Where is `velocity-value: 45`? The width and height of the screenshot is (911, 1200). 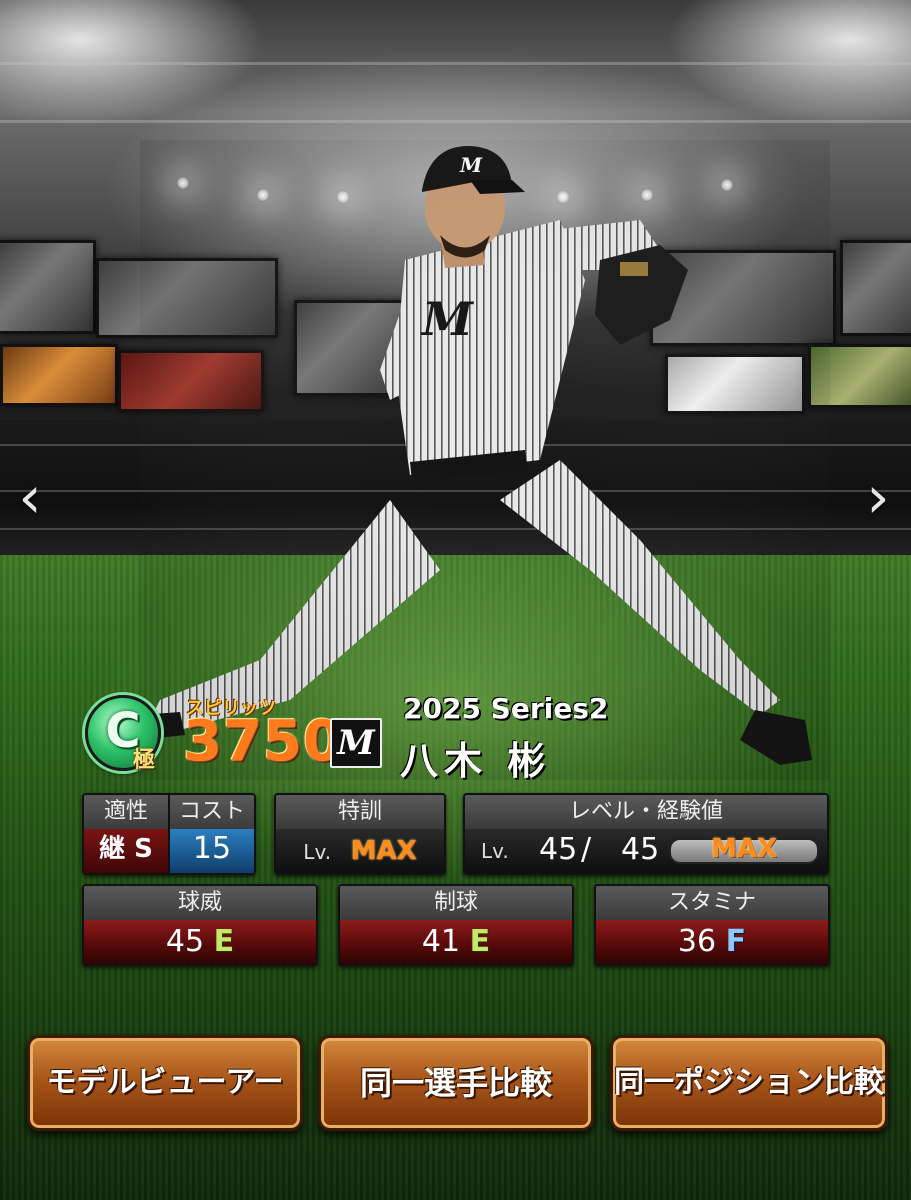 velocity-value: 45 is located at coordinates (185, 941).